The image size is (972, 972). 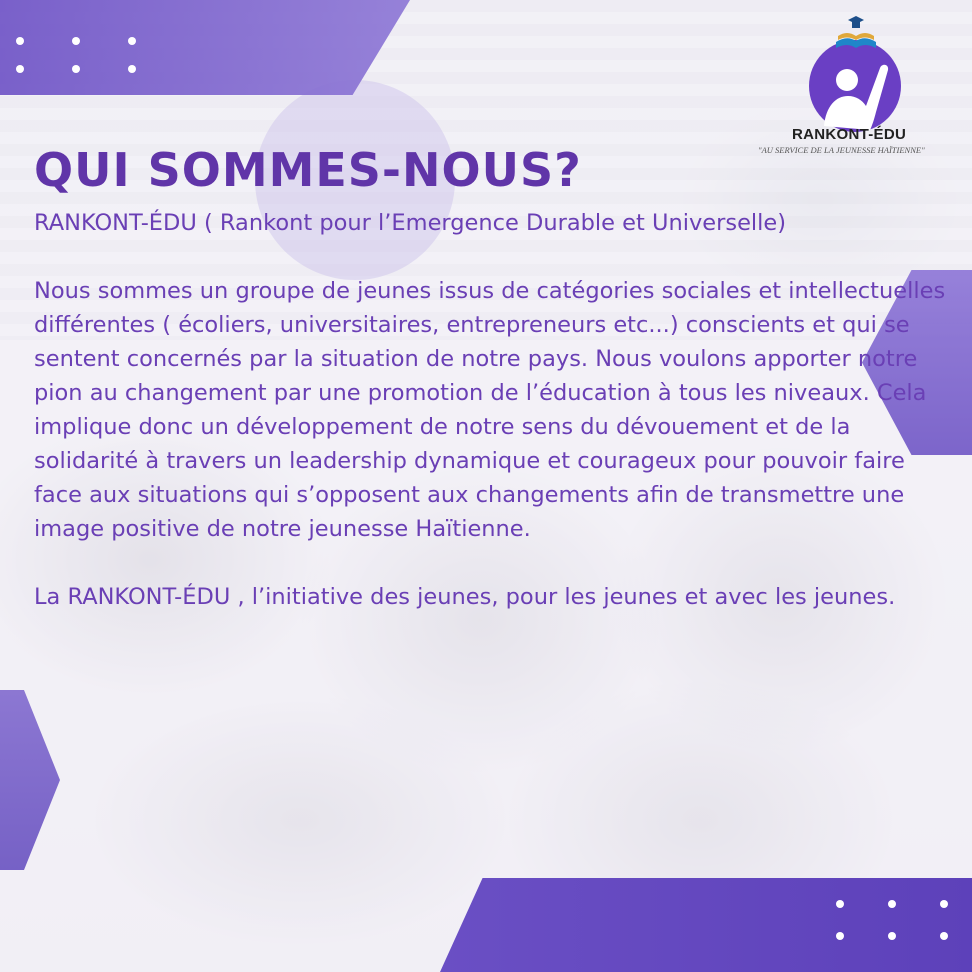 What do you see at coordinates (308, 170) in the screenshot?
I see `page-title: QUI SOMMES-NOUS?` at bounding box center [308, 170].